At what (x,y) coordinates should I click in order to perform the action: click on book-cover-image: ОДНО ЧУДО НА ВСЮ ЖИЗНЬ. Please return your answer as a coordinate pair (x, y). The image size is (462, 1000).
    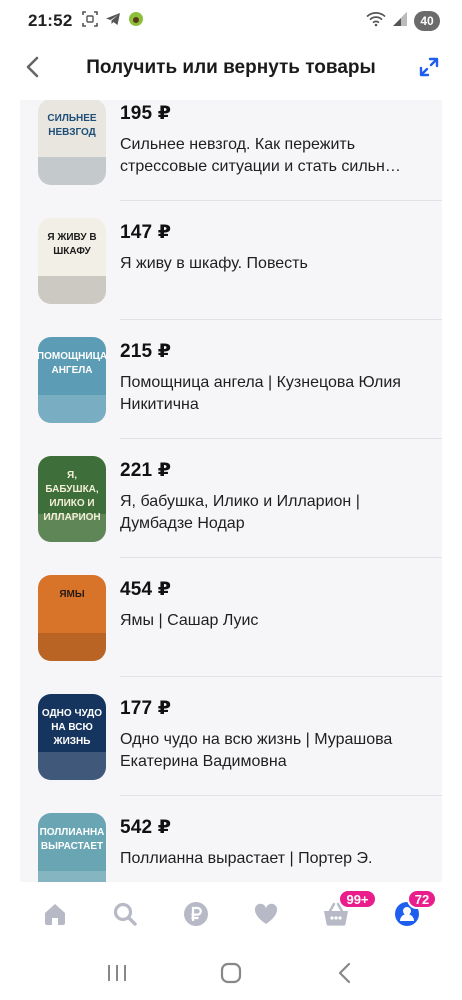
    Looking at the image, I should click on (72, 737).